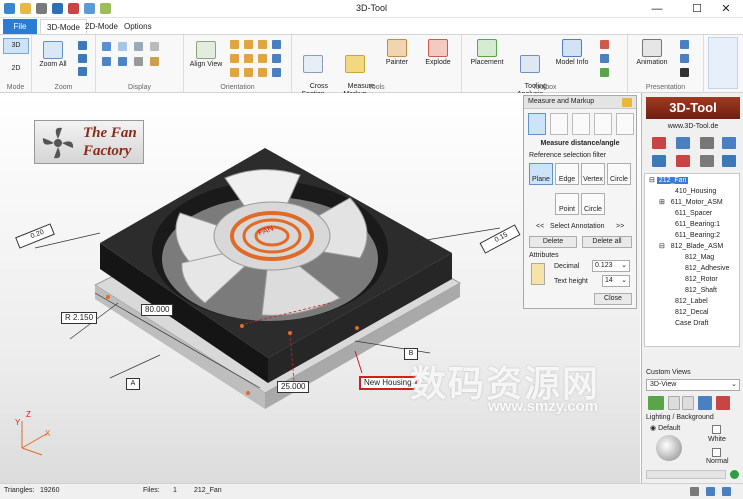 The width and height of the screenshot is (743, 499). Describe the element at coordinates (293, 387) in the screenshot. I see `height-dimension: 25.000` at that location.